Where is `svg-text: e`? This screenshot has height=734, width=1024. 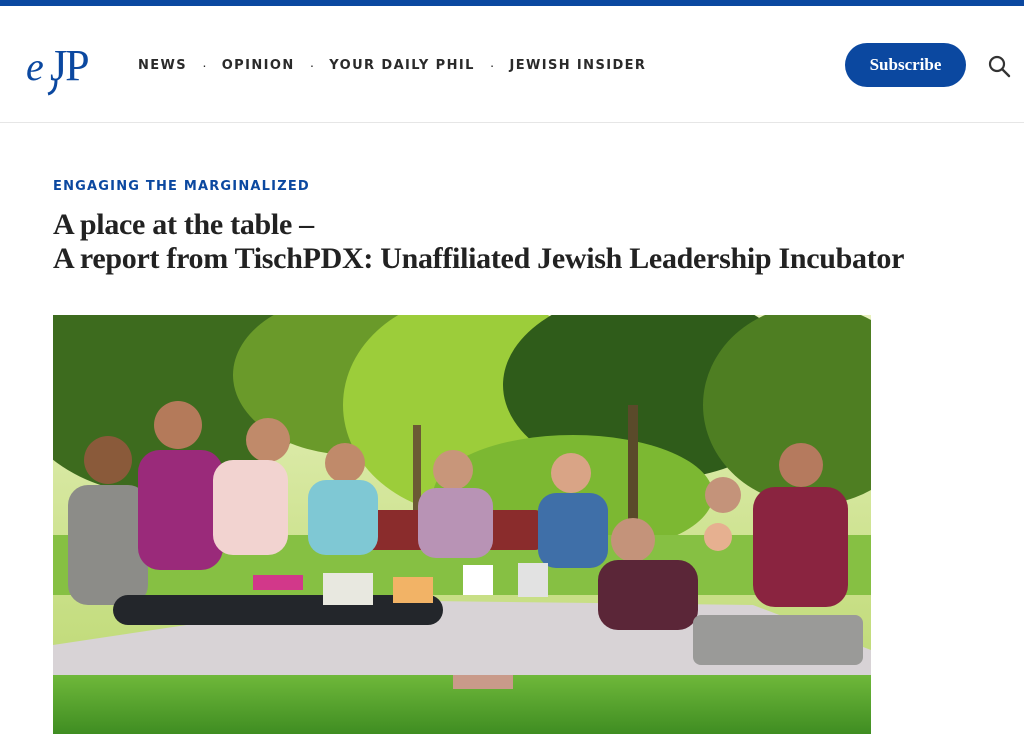 svg-text: e is located at coordinates (35, 66).